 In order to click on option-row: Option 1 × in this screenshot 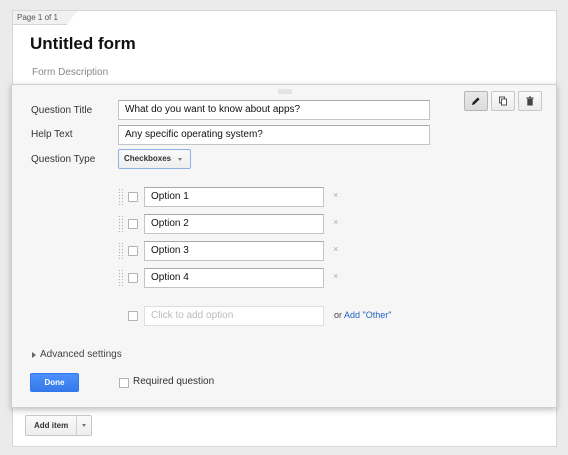, I will do `click(231, 197)`.